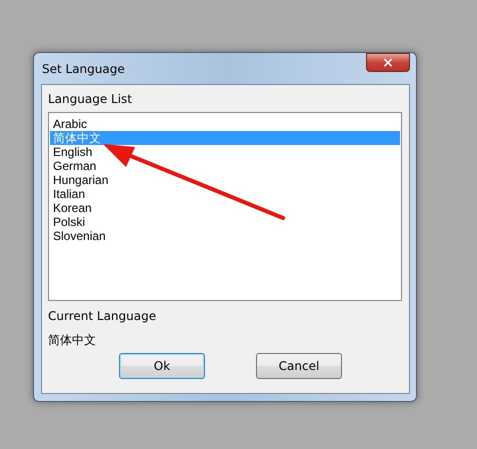 This screenshot has height=449, width=477. What do you see at coordinates (225, 166) in the screenshot?
I see `list-item: German` at bounding box center [225, 166].